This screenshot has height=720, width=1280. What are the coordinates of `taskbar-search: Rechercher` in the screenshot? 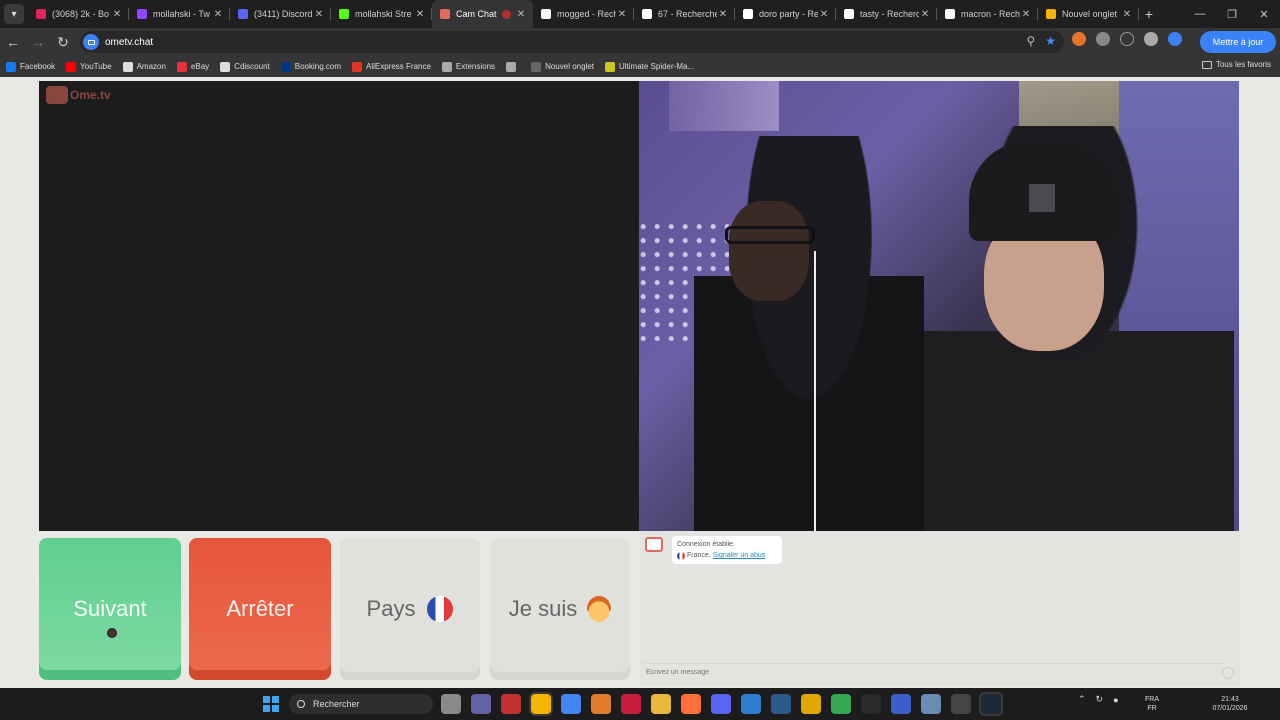 It's located at (361, 704).